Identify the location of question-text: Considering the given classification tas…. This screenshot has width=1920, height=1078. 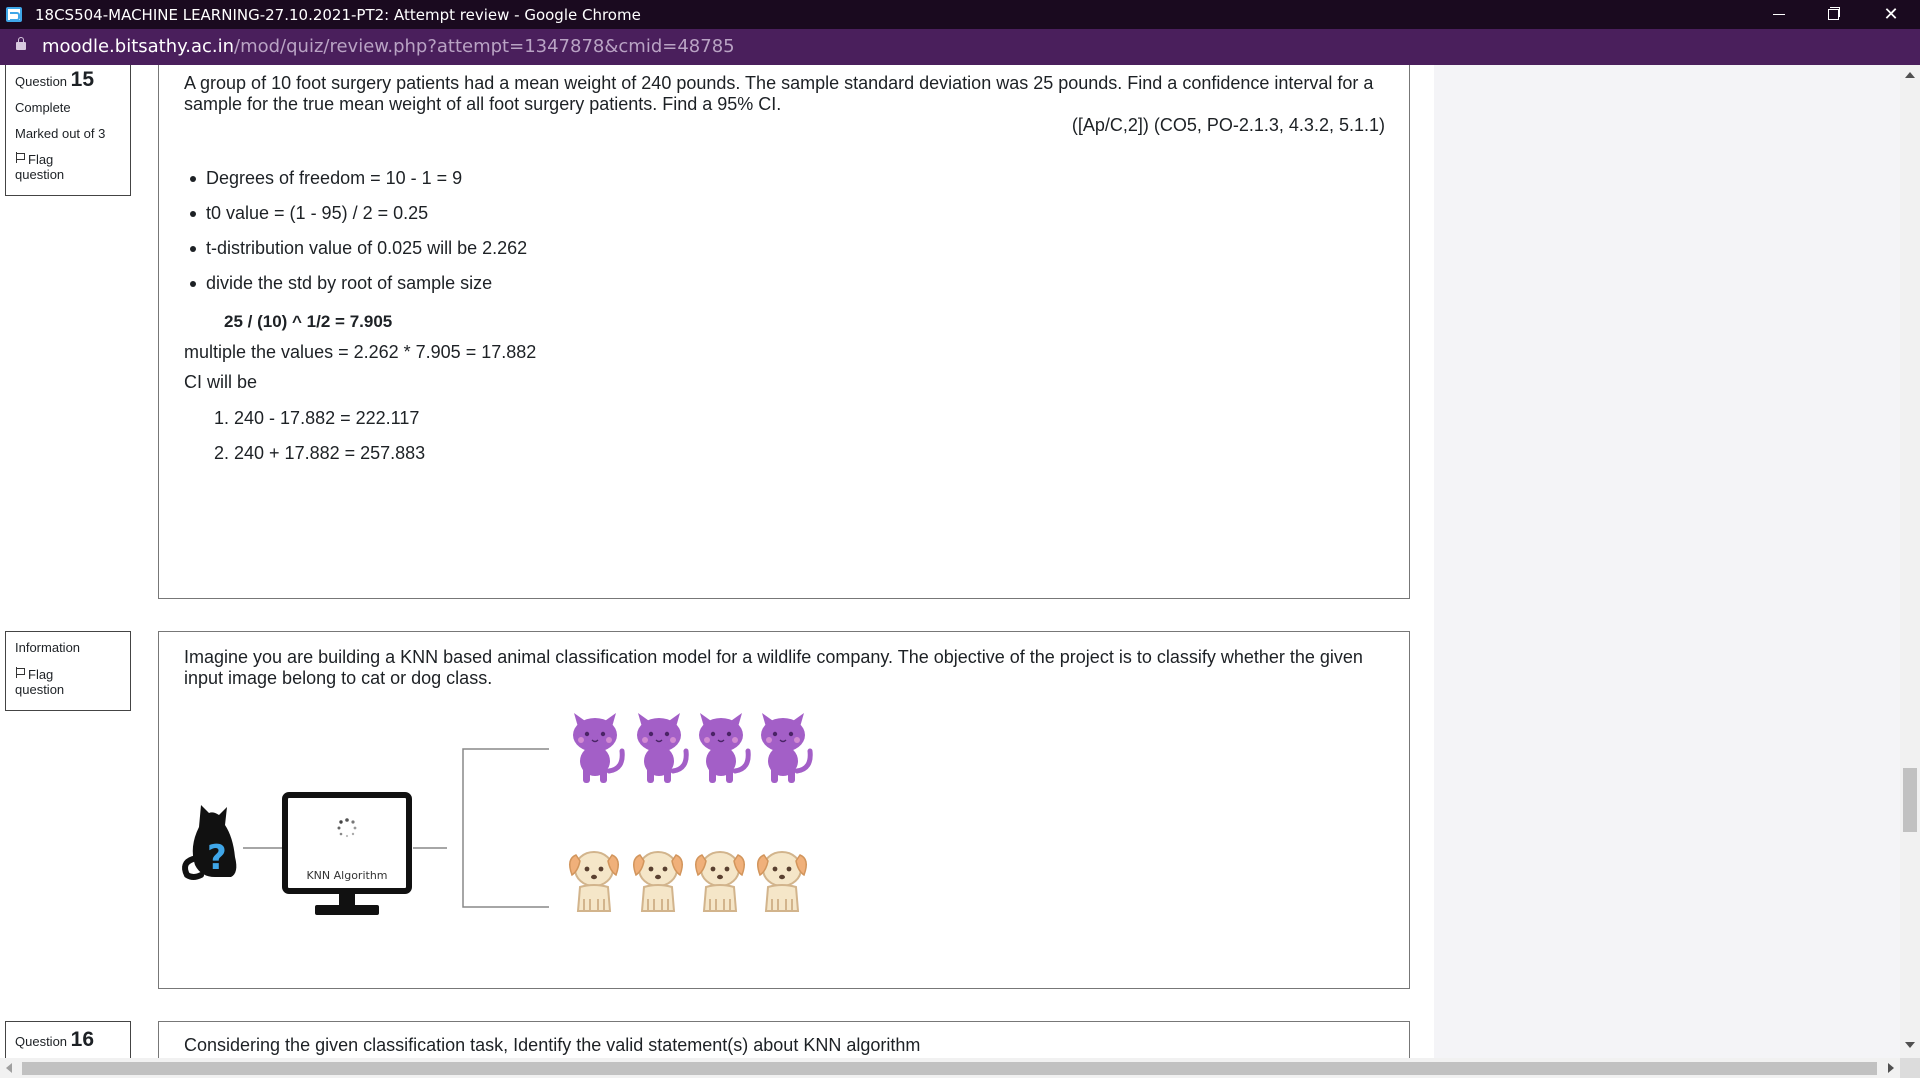
(552, 1045).